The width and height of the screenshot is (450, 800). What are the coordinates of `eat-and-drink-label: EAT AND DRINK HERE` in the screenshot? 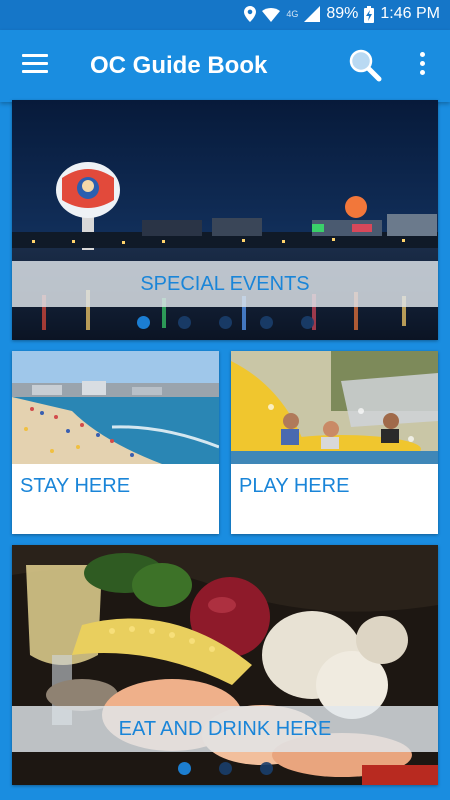 It's located at (225, 729).